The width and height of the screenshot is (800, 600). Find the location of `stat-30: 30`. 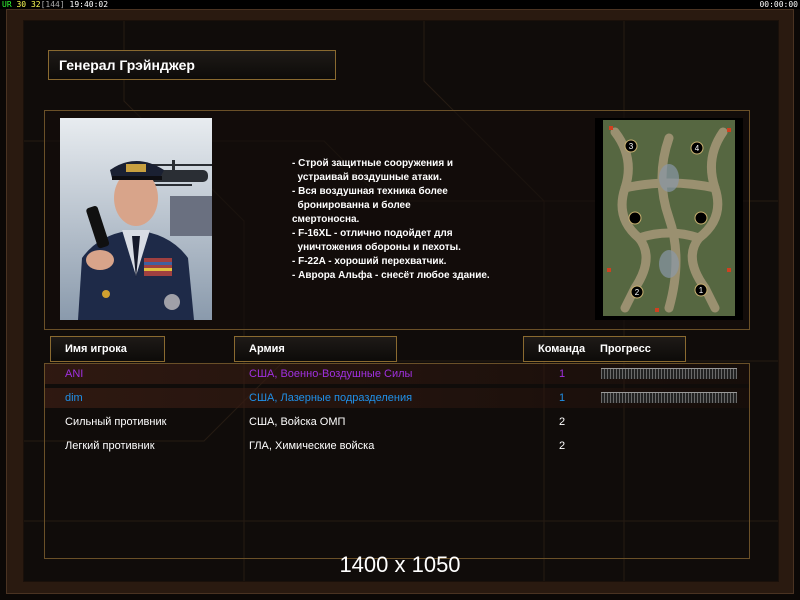

stat-30: 30 is located at coordinates (21, 4).